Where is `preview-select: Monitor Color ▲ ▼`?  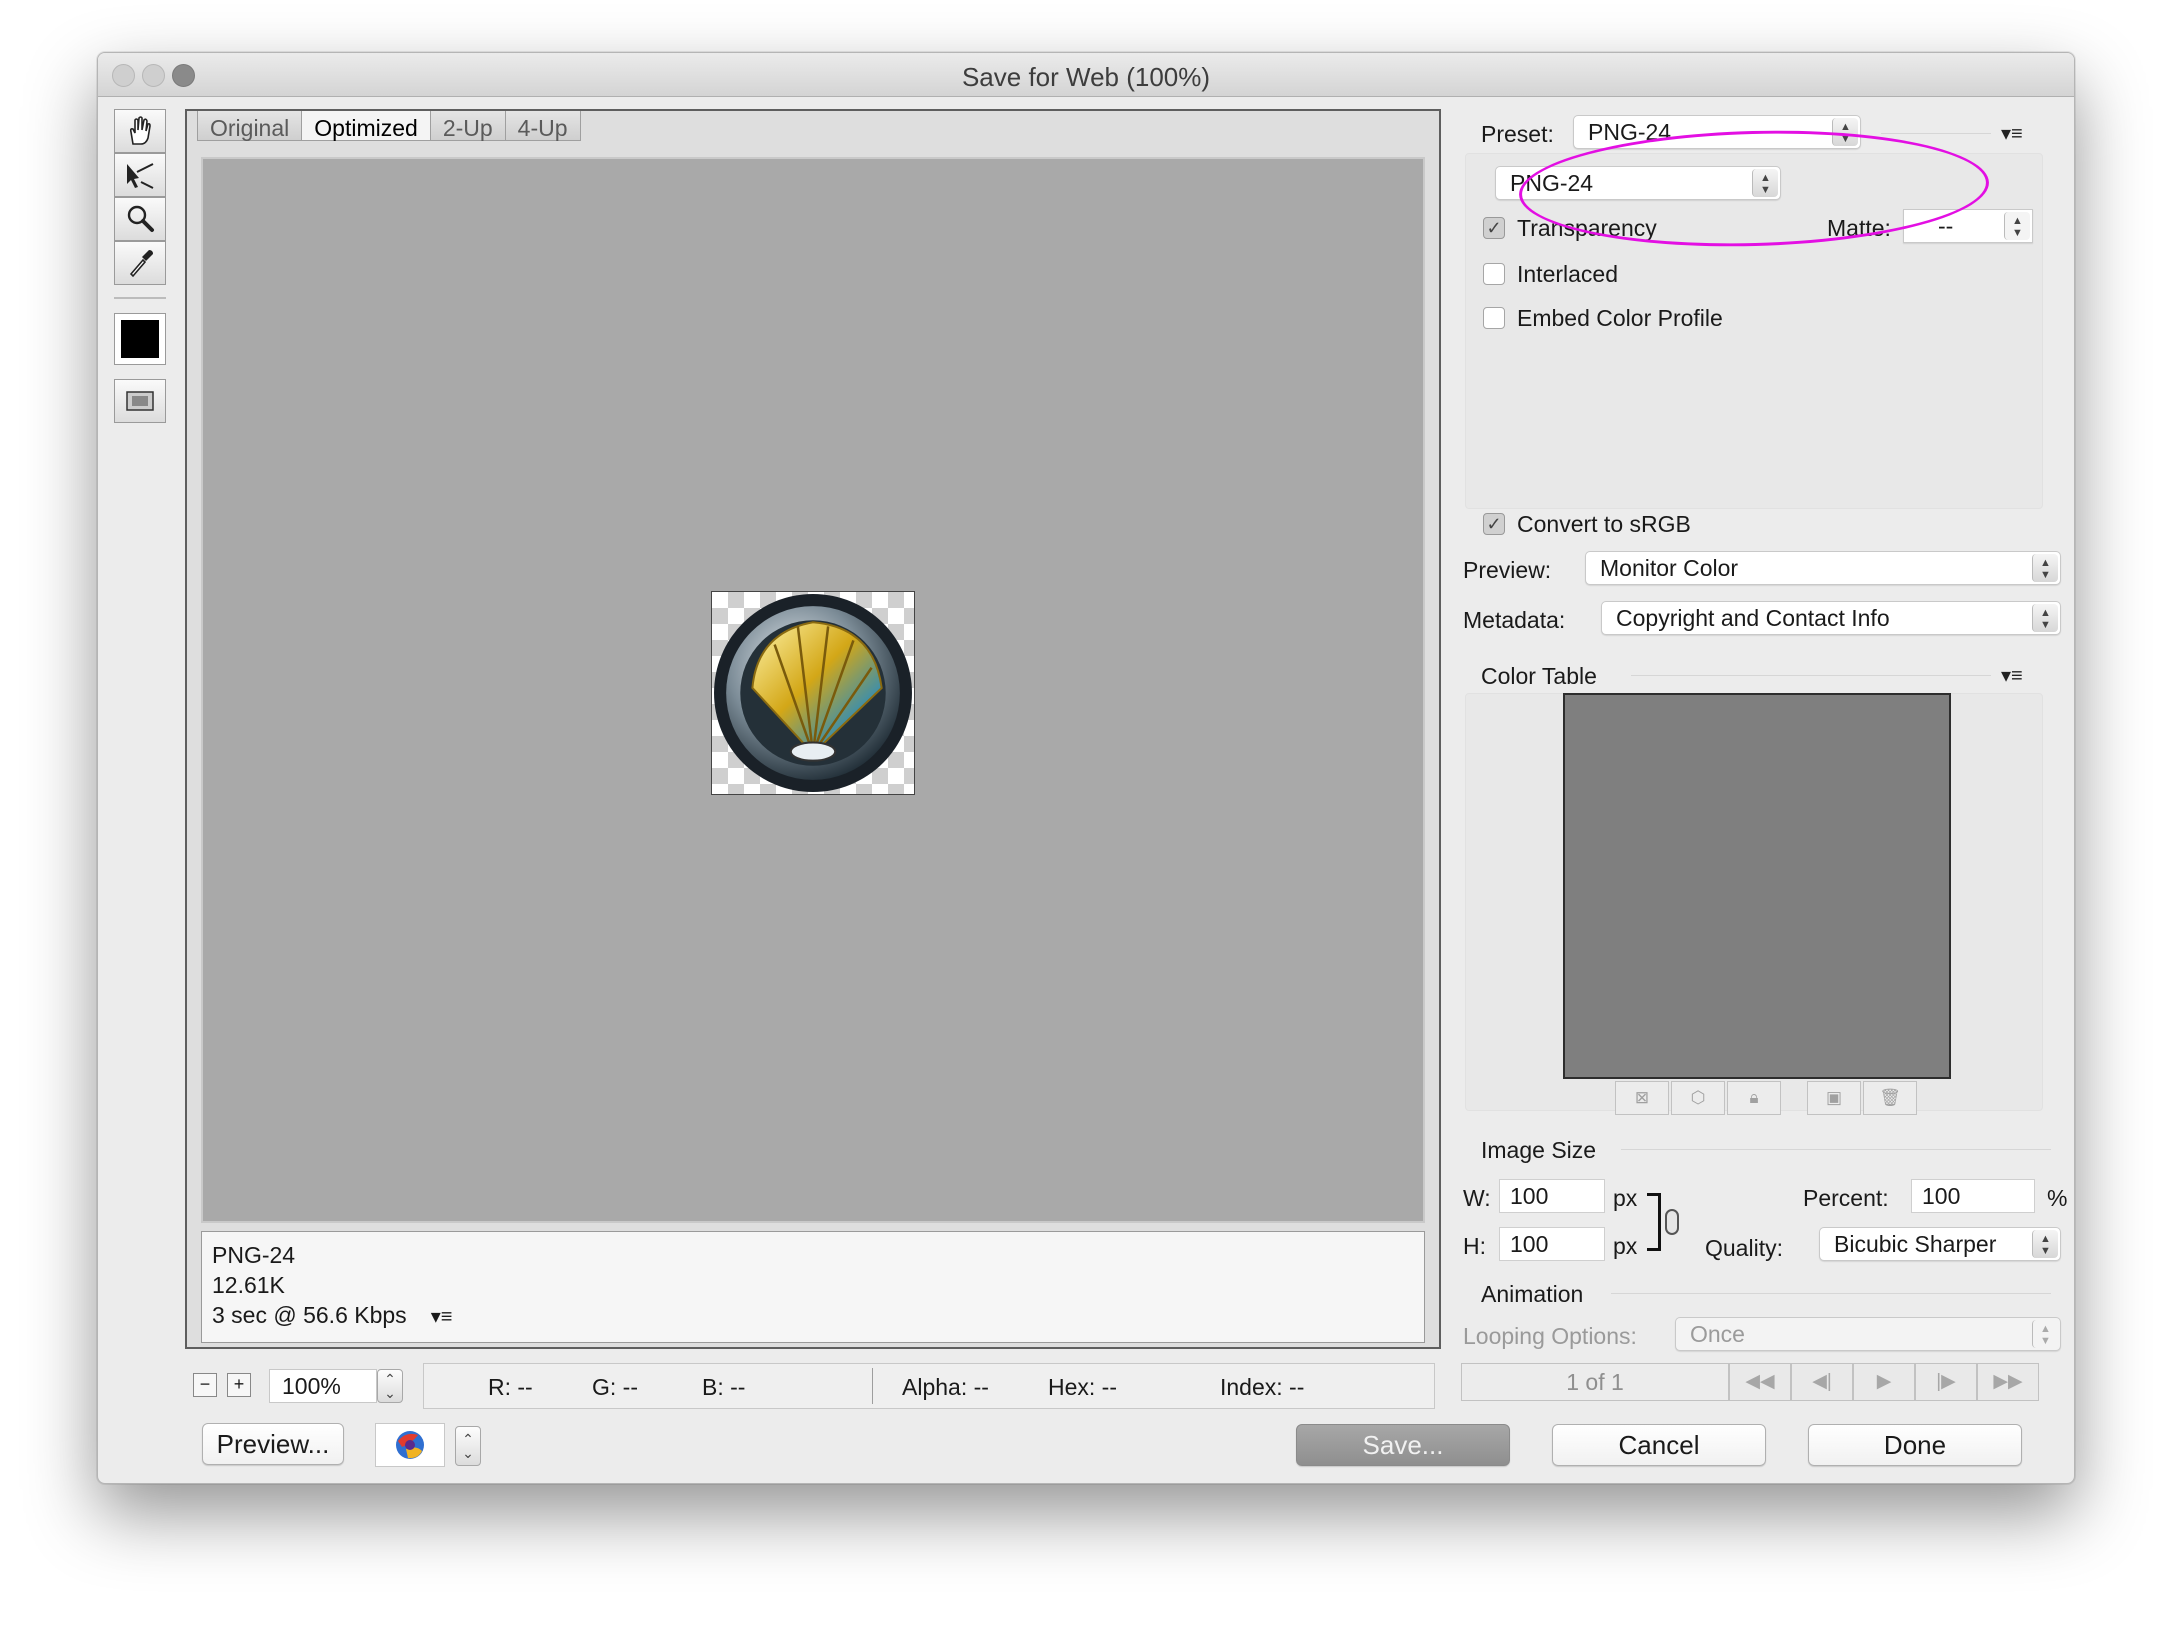 preview-select: Monitor Color ▲ ▼ is located at coordinates (1823, 568).